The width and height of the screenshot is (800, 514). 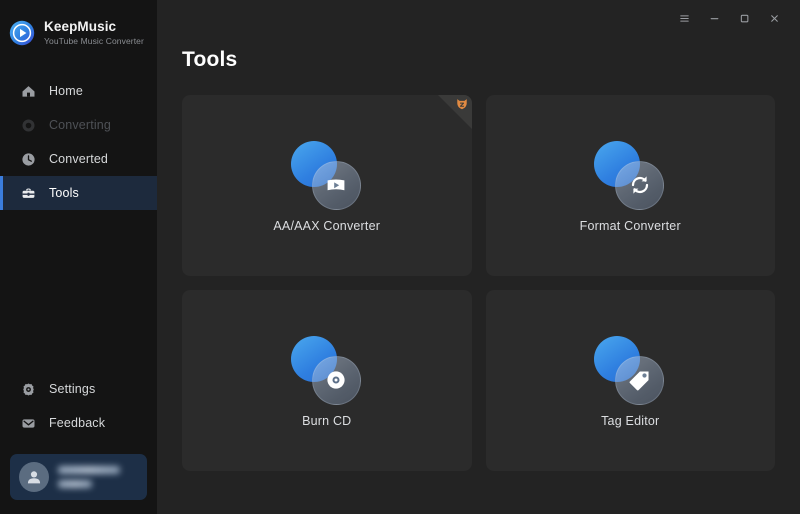 I want to click on tool-card-aa-aax-converter: AA/AAX Converter, so click(x=327, y=185).